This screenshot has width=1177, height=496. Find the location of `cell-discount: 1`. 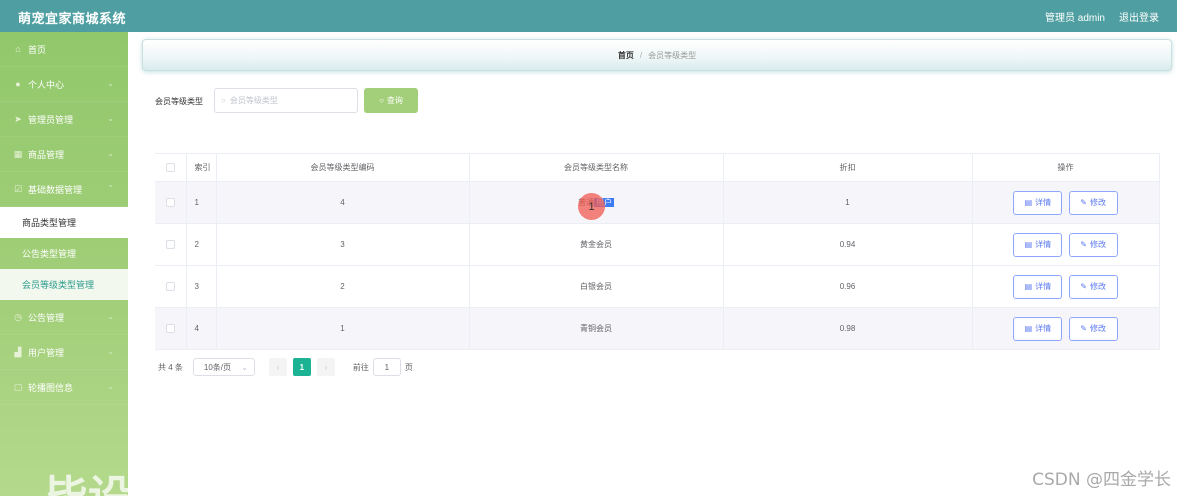

cell-discount: 1 is located at coordinates (848, 202).